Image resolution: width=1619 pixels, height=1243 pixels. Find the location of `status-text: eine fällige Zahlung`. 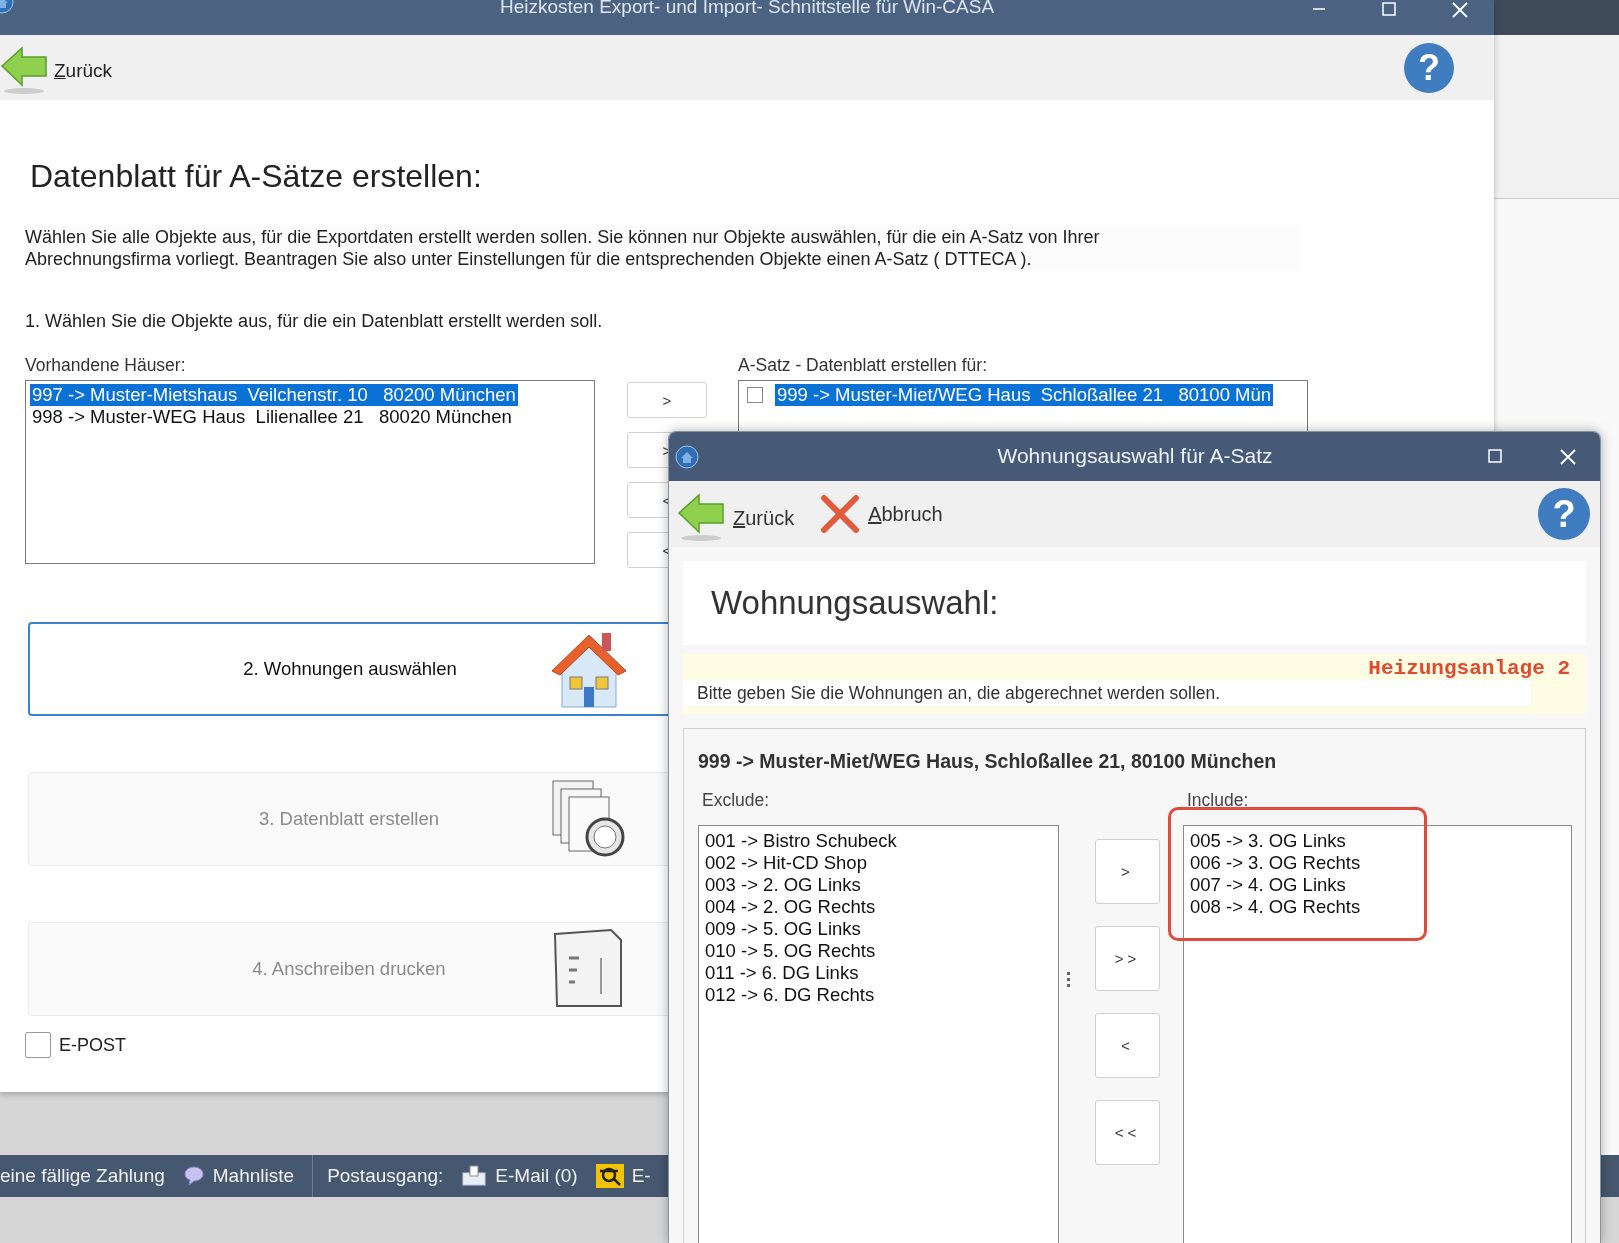

status-text: eine fällige Zahlung is located at coordinates (82, 1176).